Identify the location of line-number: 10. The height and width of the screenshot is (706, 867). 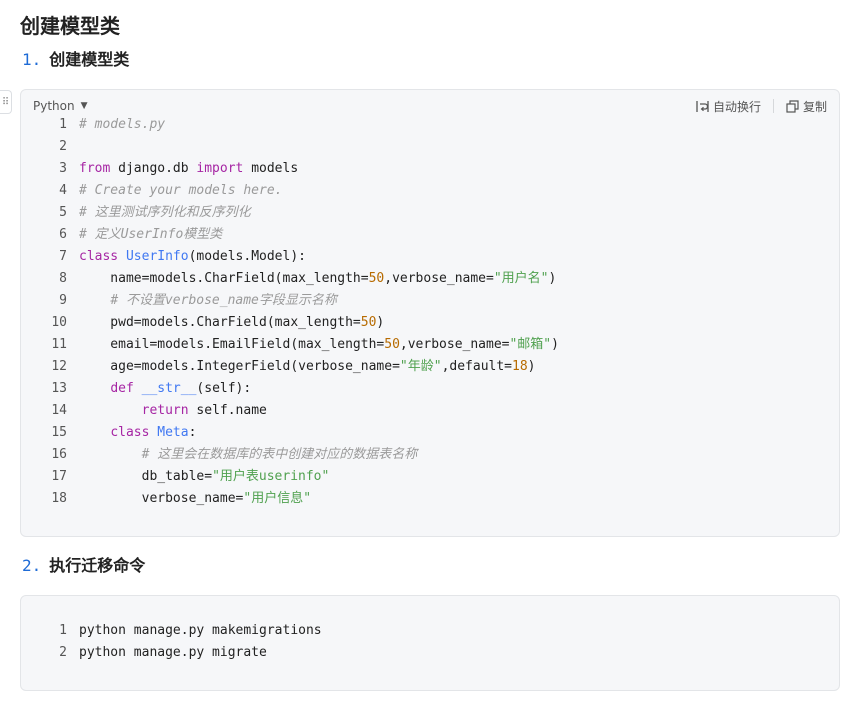
(59, 322).